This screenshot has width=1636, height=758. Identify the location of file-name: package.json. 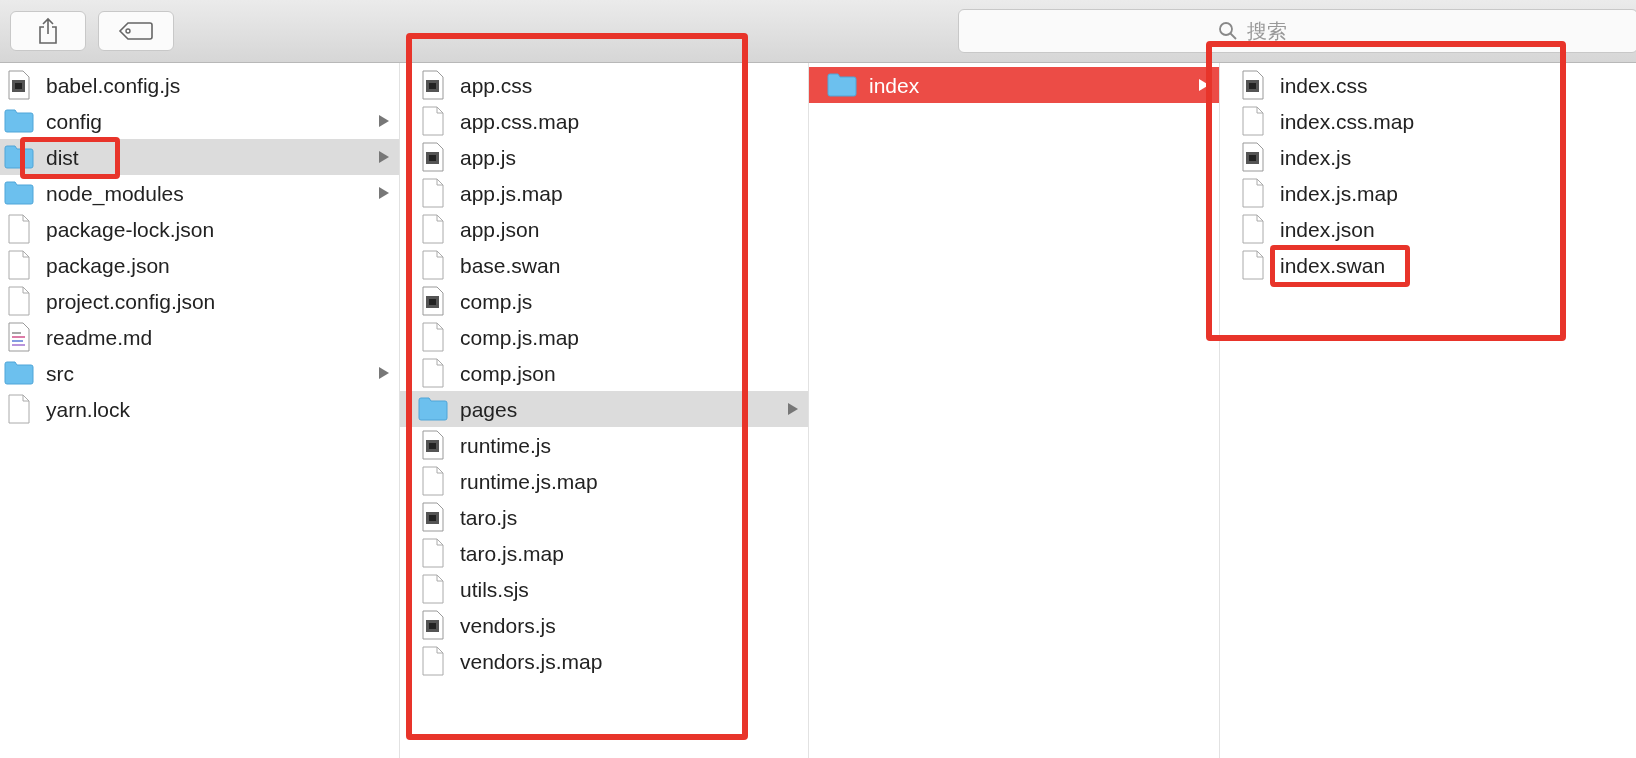
(108, 265).